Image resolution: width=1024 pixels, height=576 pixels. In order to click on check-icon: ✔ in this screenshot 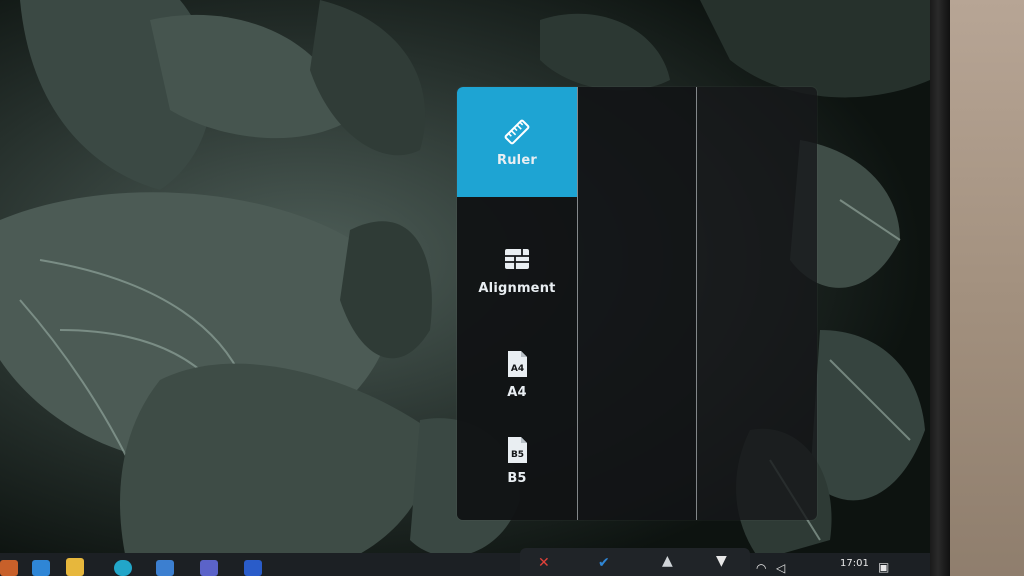, I will do `click(604, 563)`.